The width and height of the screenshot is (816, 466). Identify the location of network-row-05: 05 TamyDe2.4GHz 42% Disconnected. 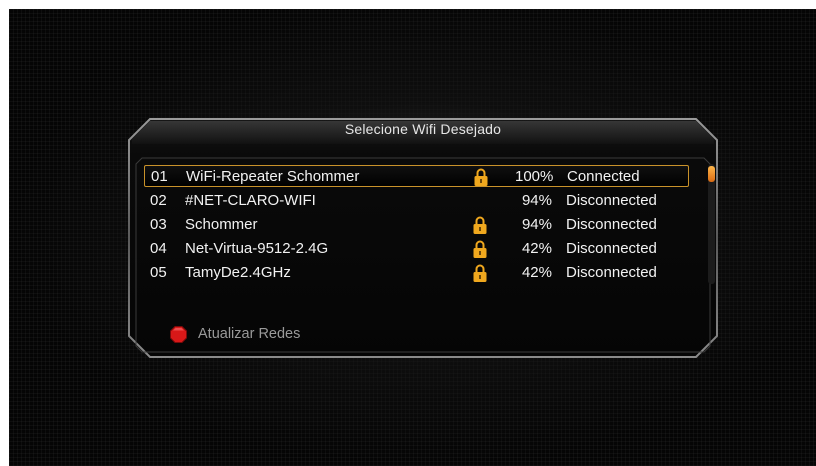
(416, 273).